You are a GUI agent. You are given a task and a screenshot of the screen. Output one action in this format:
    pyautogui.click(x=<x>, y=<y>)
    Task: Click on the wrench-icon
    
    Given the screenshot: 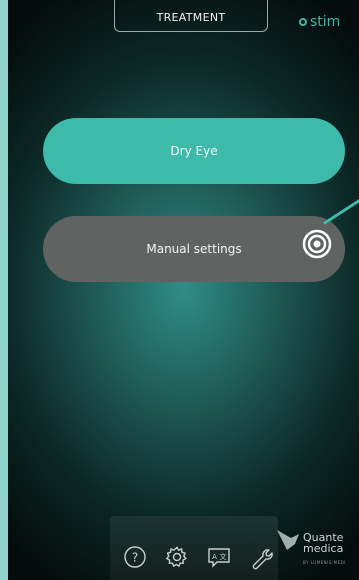 What is the action you would take?
    pyautogui.click(x=261, y=557)
    